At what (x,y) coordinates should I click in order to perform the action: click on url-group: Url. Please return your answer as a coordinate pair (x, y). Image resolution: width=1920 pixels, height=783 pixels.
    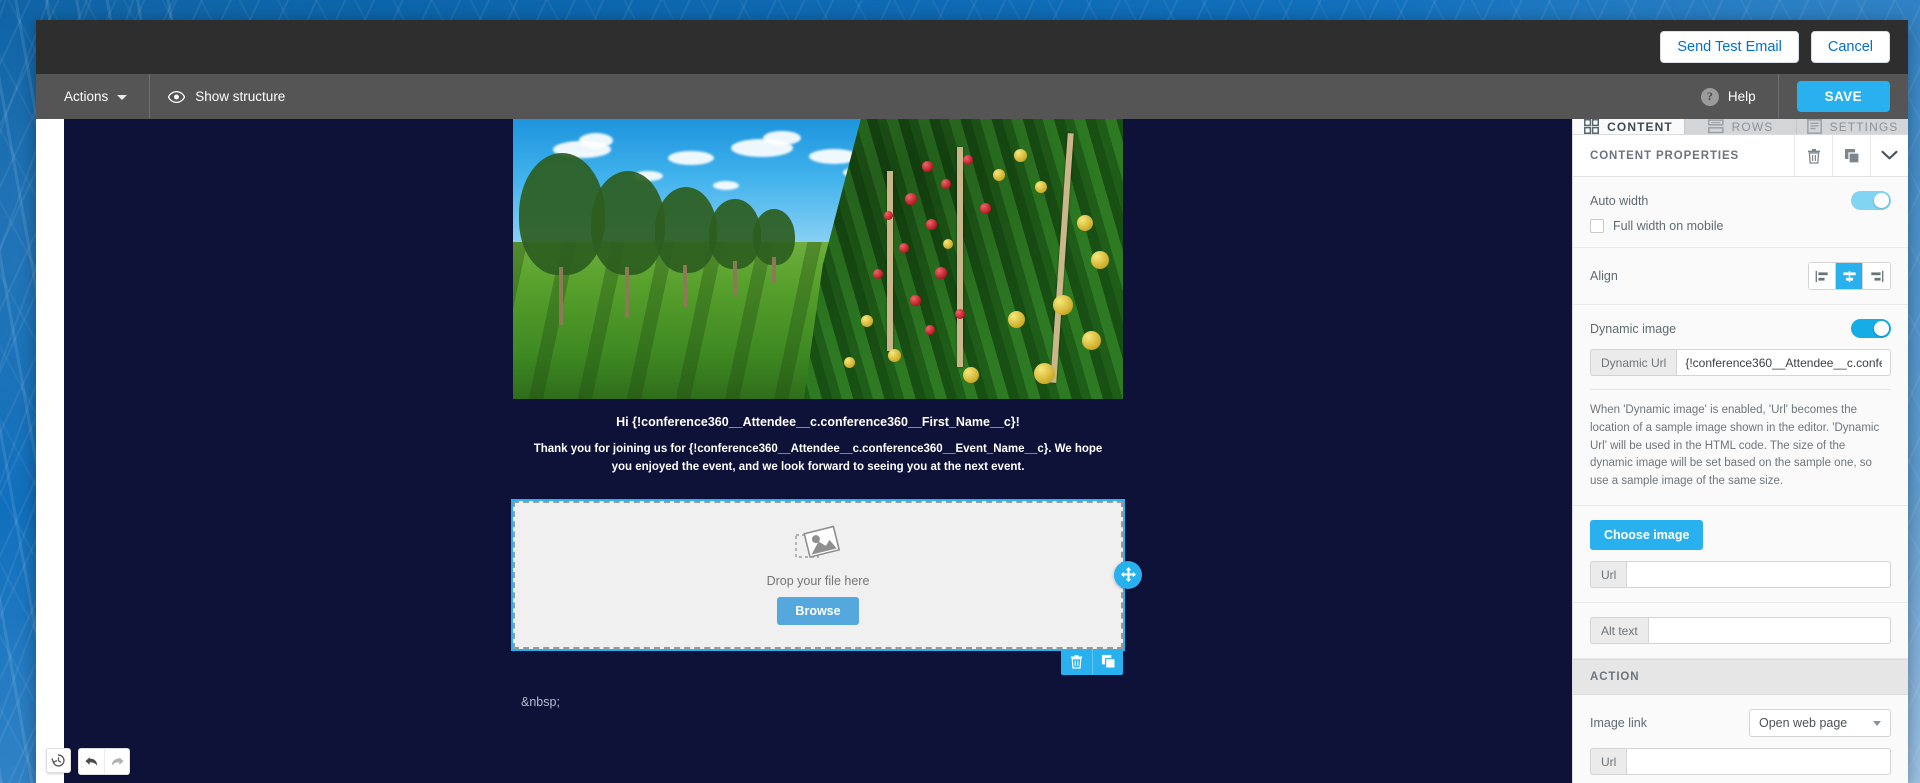
    Looking at the image, I should click on (1740, 575).